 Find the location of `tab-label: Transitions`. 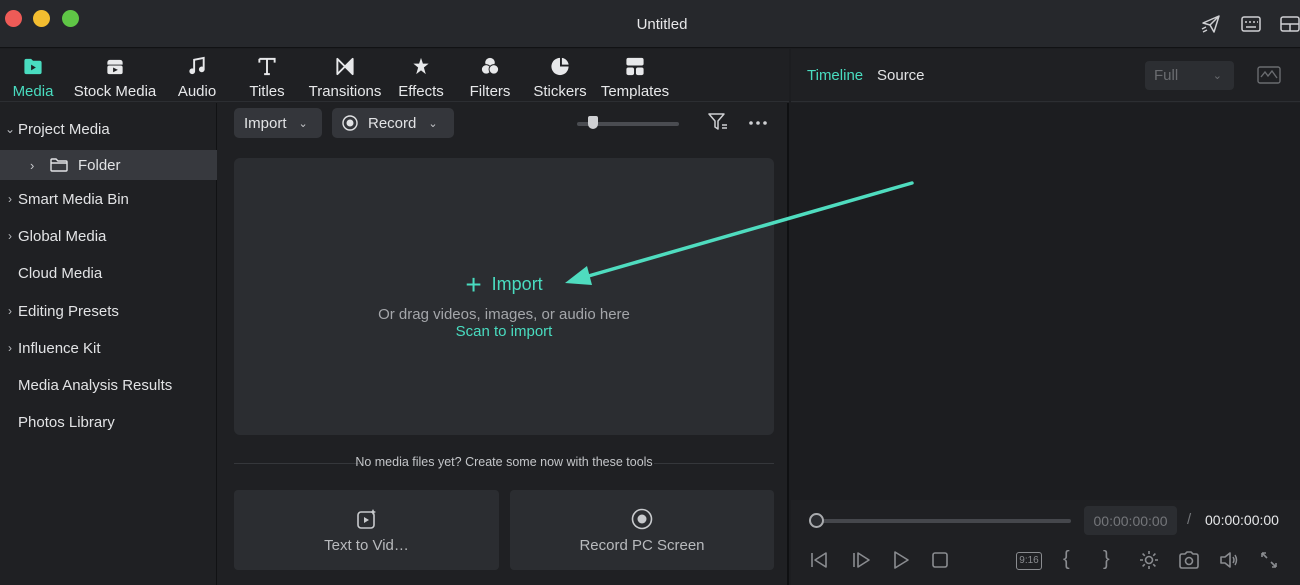

tab-label: Transitions is located at coordinates (345, 91).